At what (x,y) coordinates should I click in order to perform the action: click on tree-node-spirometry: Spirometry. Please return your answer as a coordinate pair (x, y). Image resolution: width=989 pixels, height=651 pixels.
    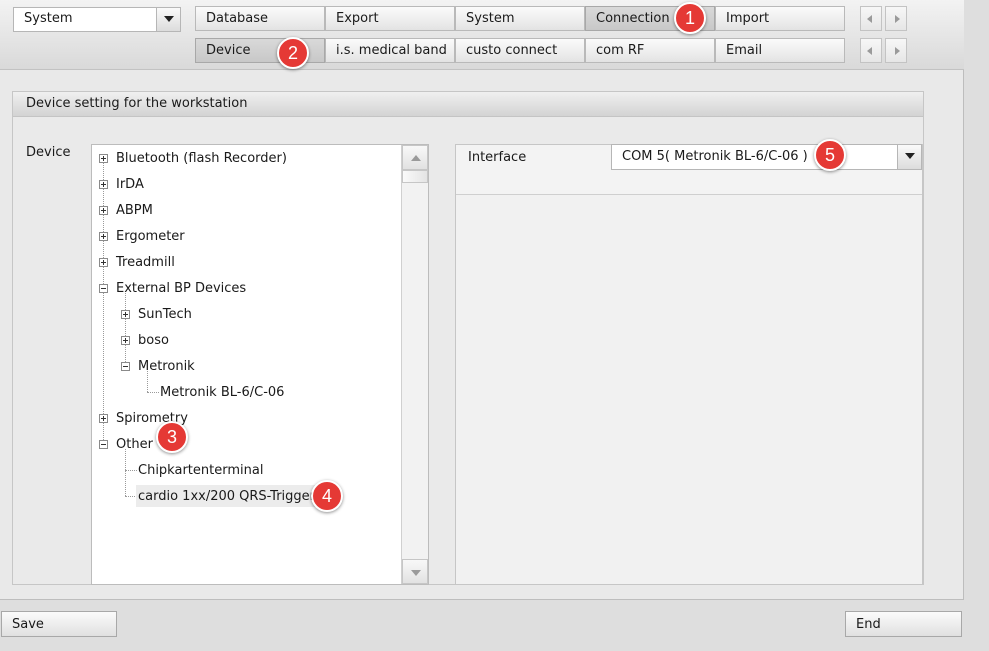
    Looking at the image, I should click on (246, 418).